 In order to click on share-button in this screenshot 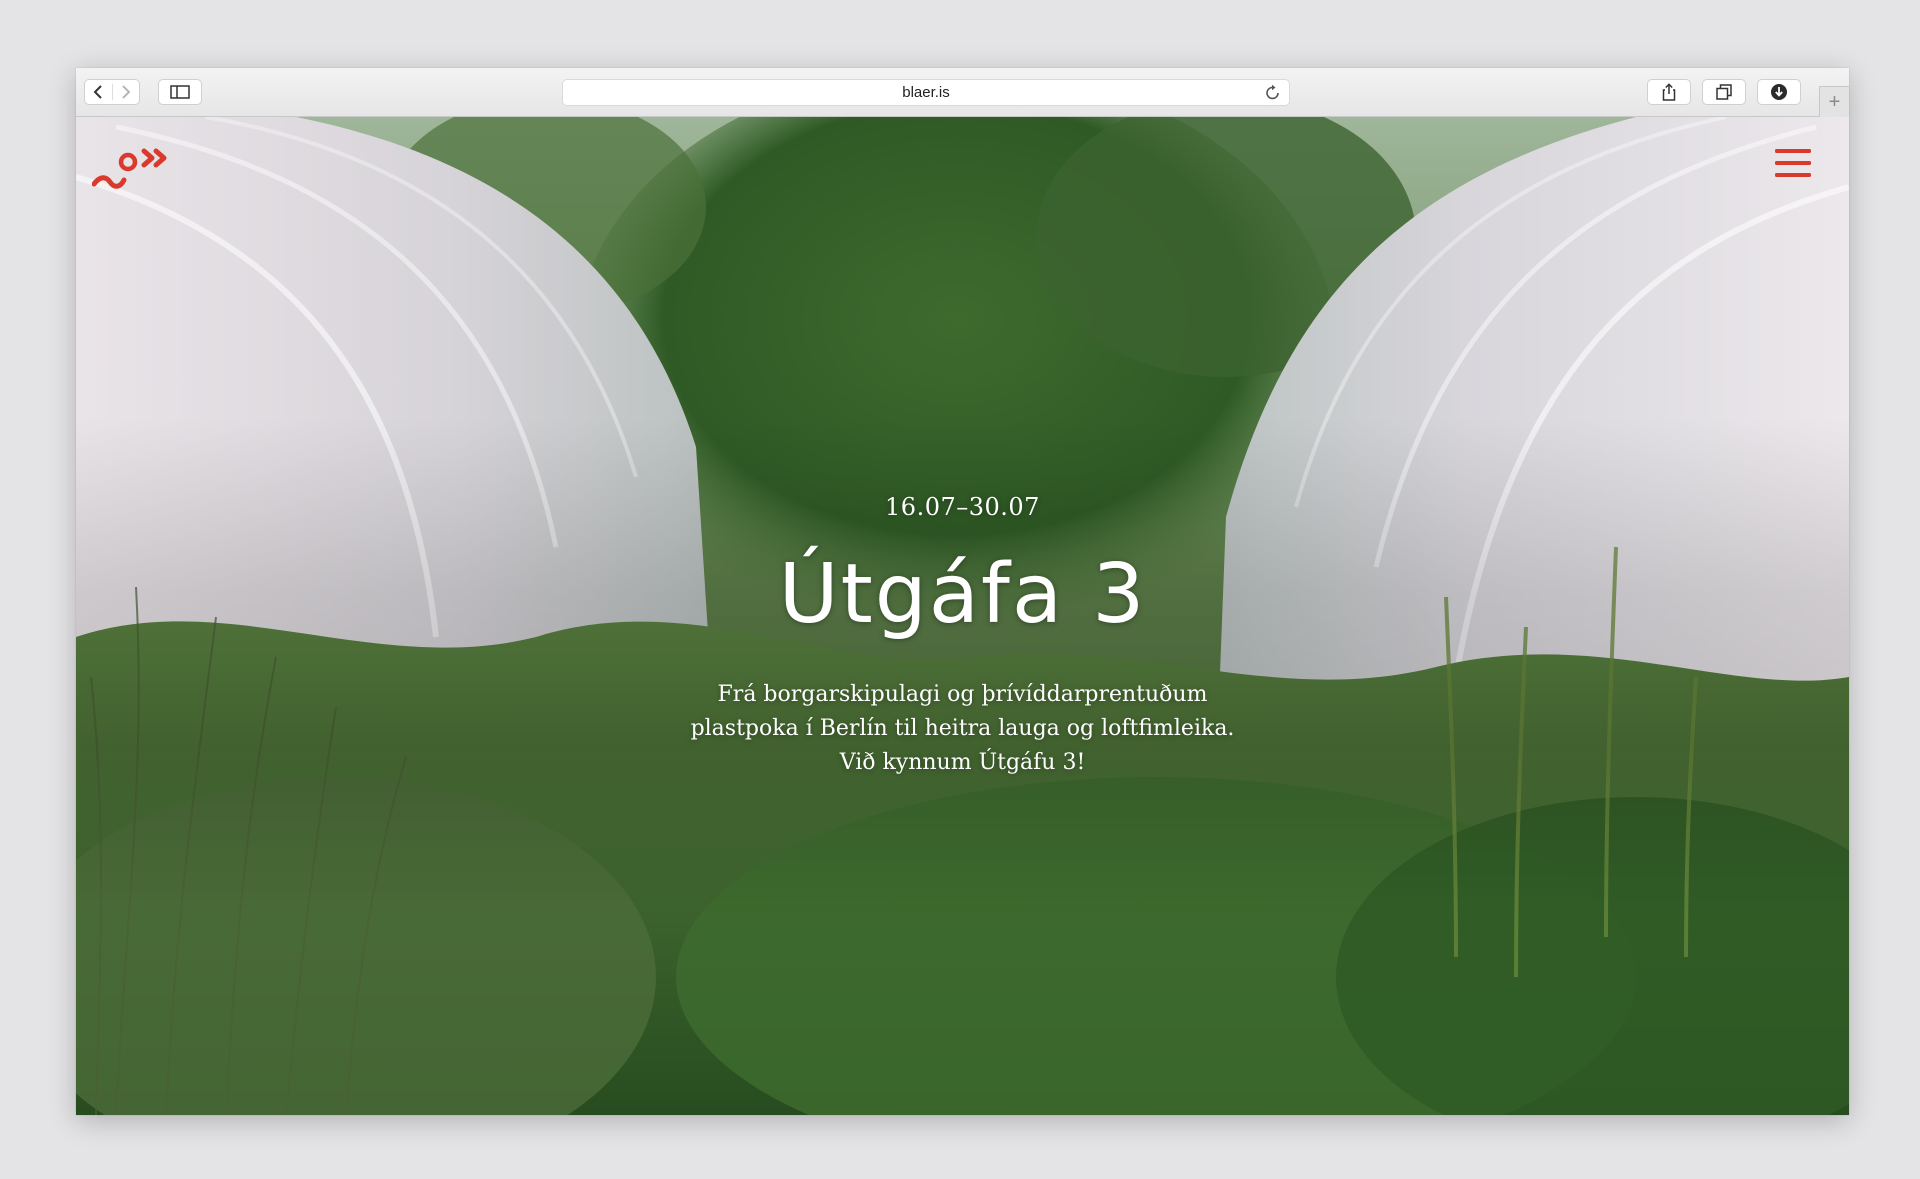, I will do `click(1669, 92)`.